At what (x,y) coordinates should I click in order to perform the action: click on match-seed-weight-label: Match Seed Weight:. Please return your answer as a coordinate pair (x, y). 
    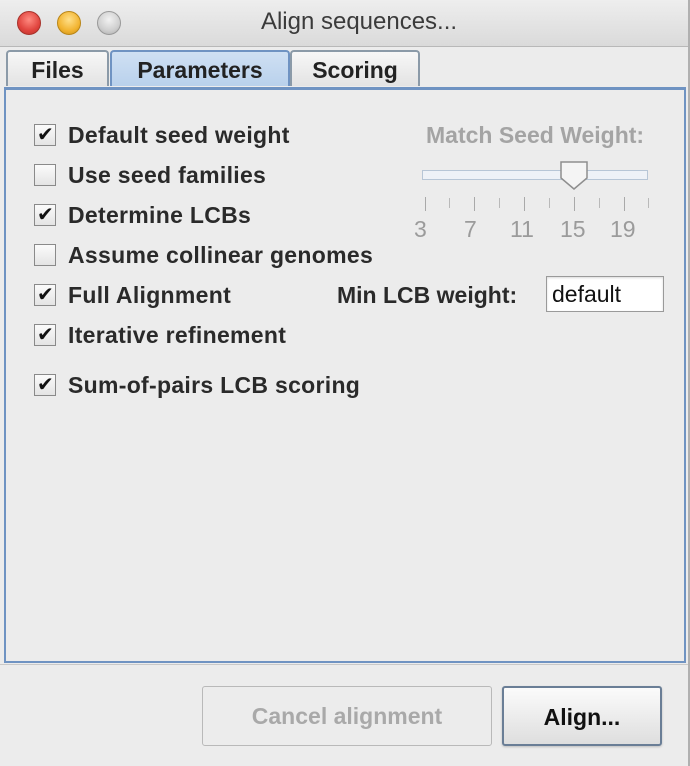
    Looking at the image, I should click on (535, 135).